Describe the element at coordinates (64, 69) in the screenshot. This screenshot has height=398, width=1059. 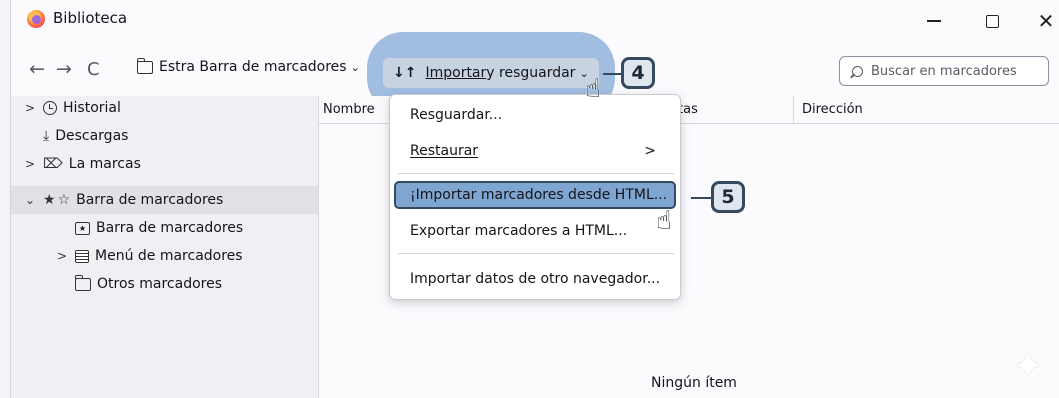
I see `forward-arrow-icon: →` at that location.